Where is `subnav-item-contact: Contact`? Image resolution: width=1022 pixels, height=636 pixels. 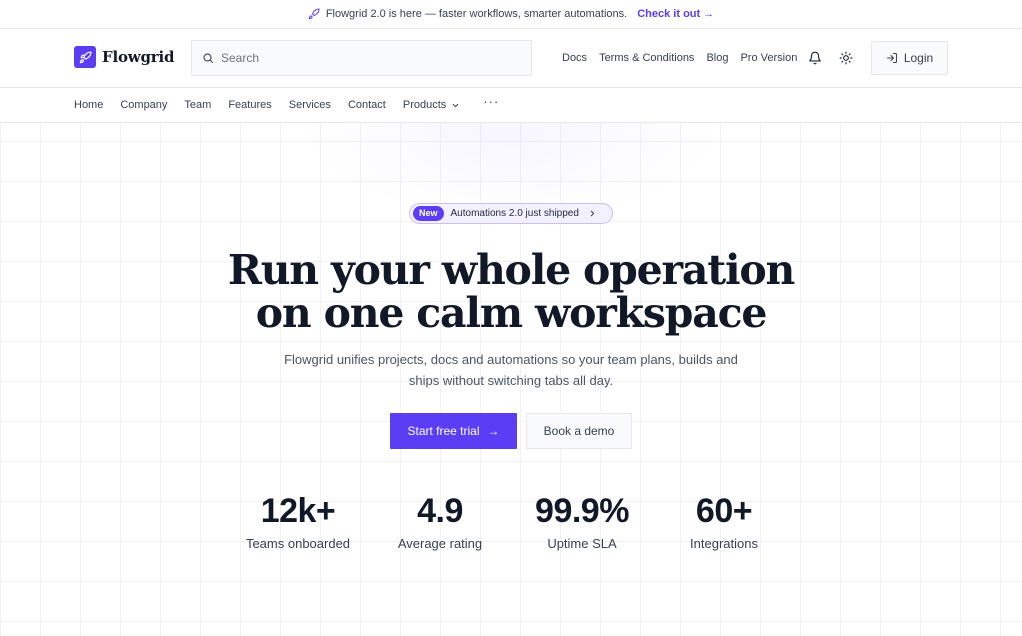 subnav-item-contact: Contact is located at coordinates (367, 105).